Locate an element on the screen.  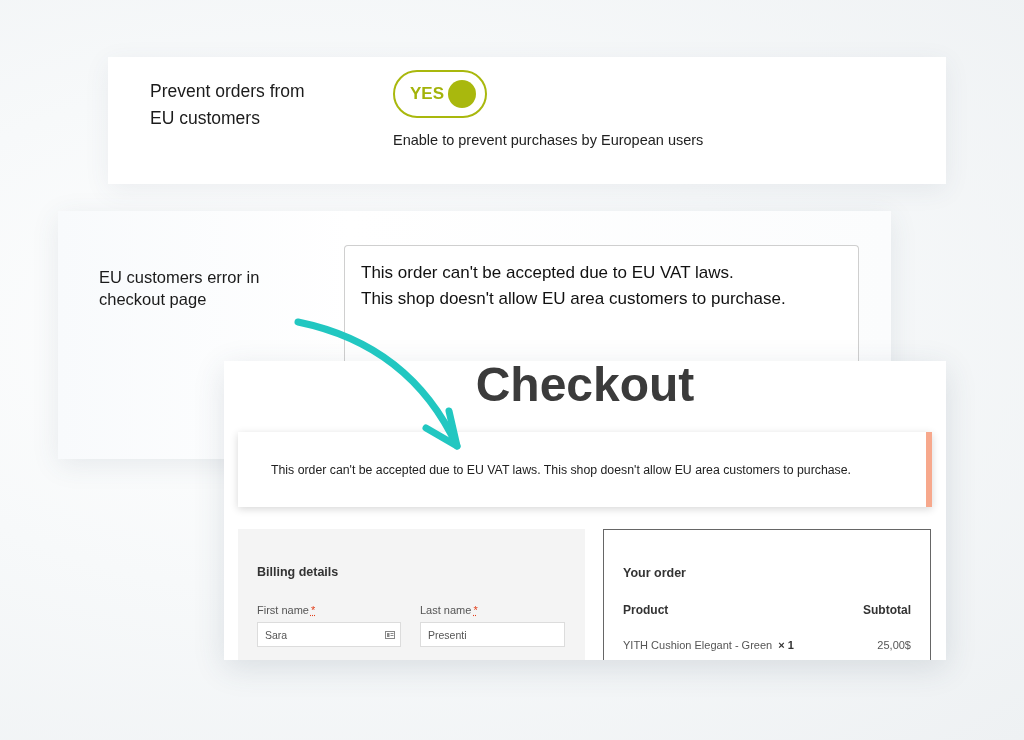
column-header: Subtotal is located at coordinates (887, 610).